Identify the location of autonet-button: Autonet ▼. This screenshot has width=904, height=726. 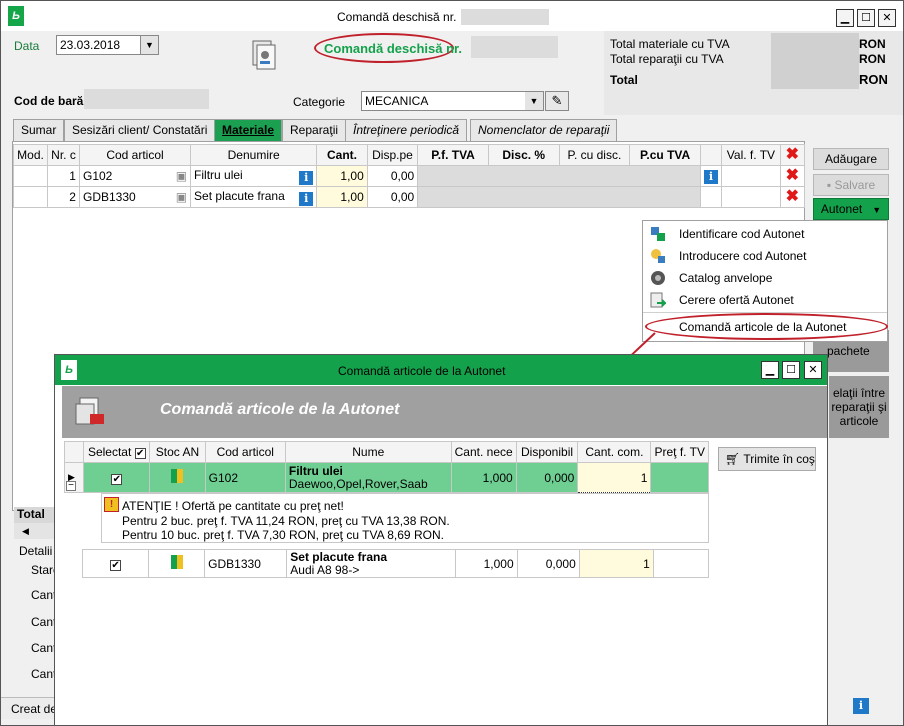
(851, 209).